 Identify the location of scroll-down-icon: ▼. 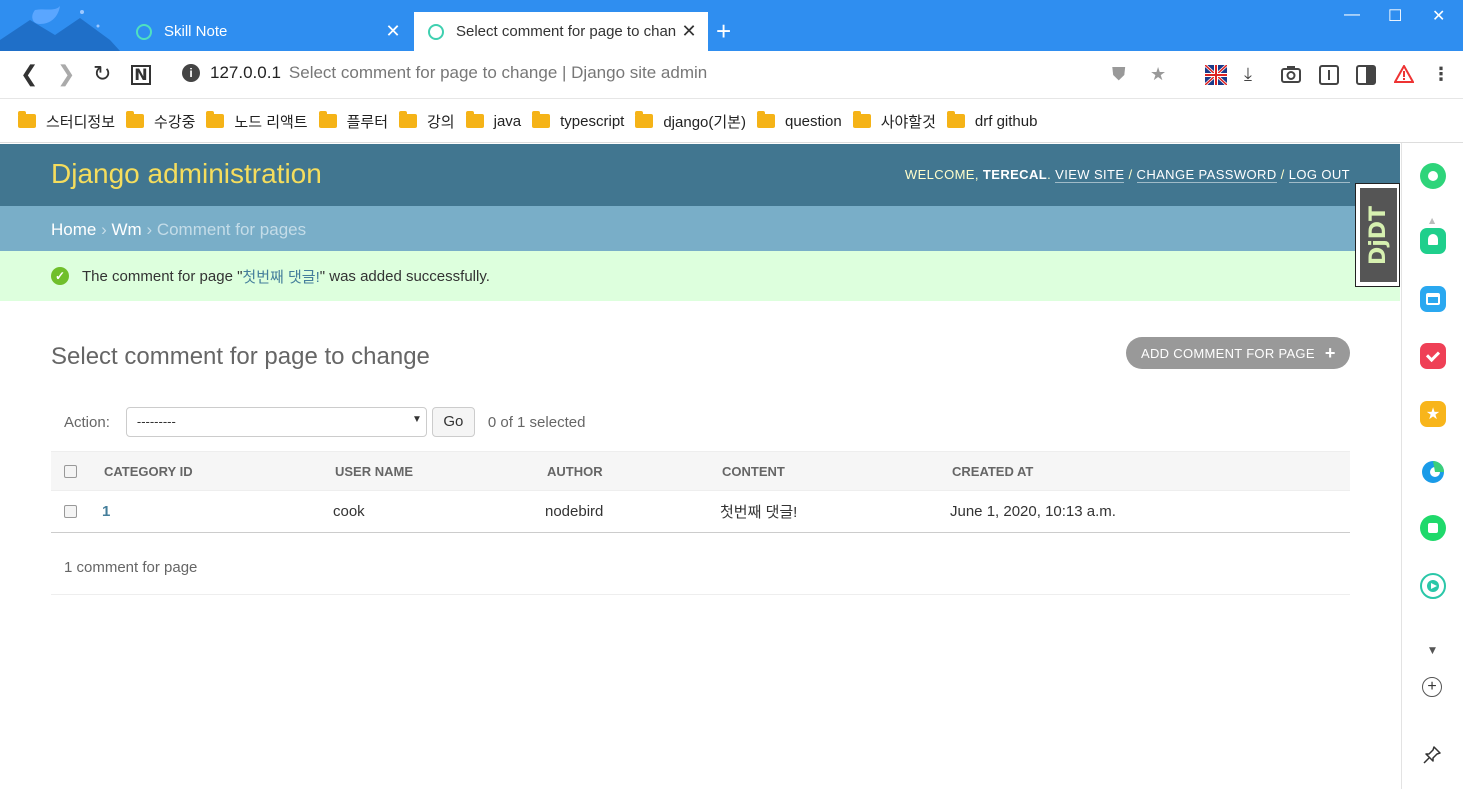
(1432, 651).